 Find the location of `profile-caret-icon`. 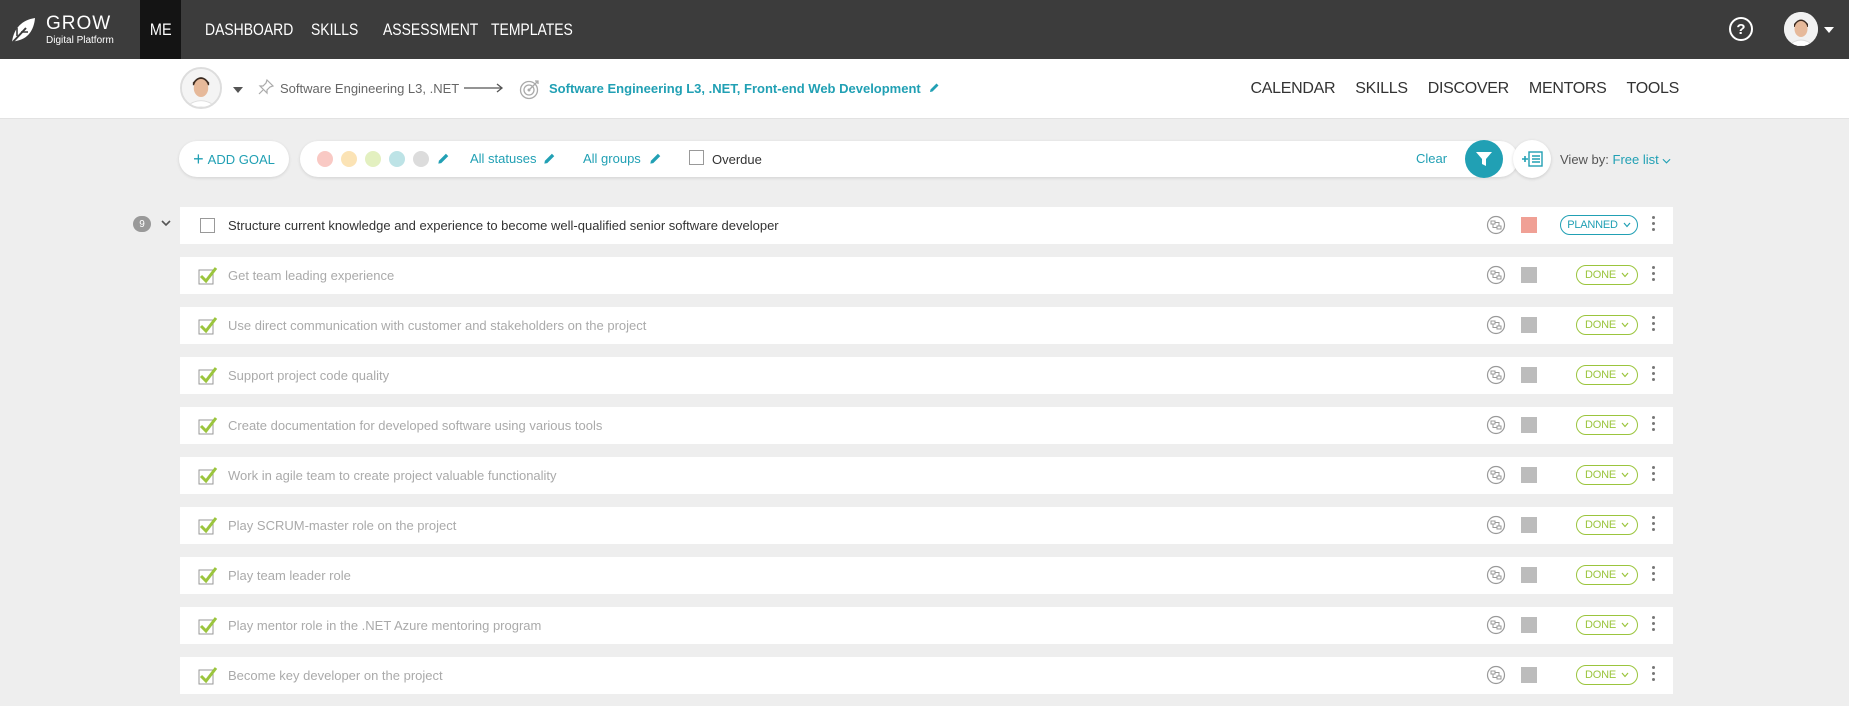

profile-caret-icon is located at coordinates (238, 90).